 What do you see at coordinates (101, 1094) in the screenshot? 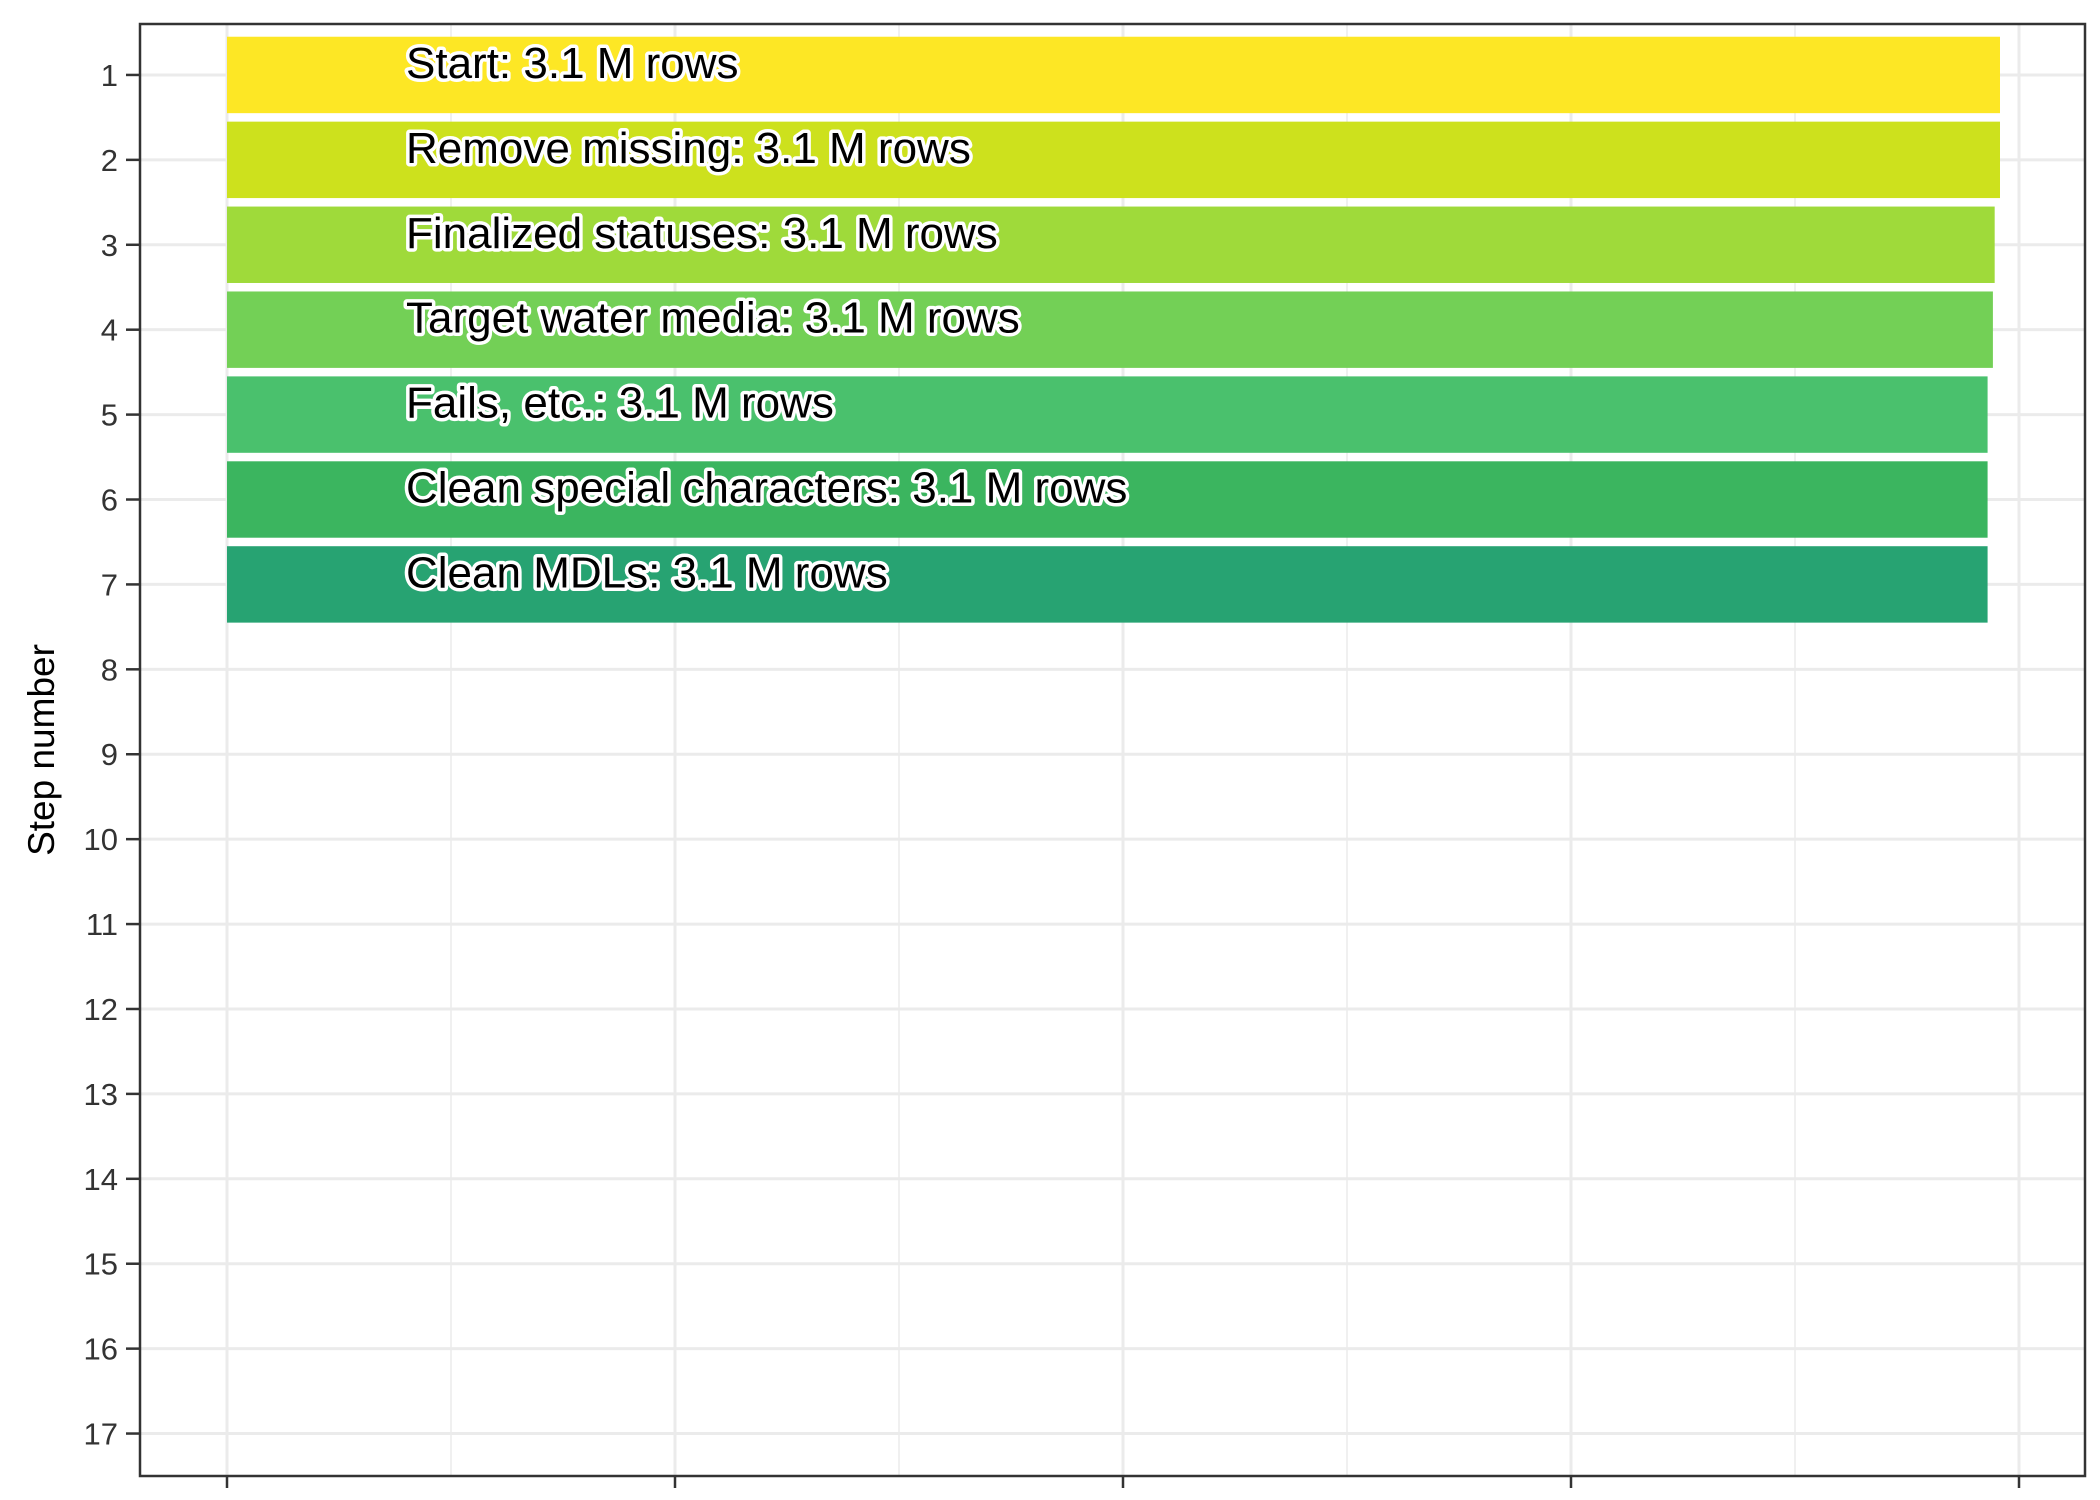
I see `y-tick-label: 13` at bounding box center [101, 1094].